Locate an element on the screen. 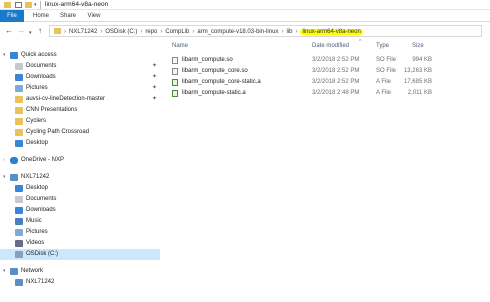 Image resolution: width=490 pixels, height=302 pixels. nav-item-cycling-path: Cycling Path Crossroad is located at coordinates (80, 132).